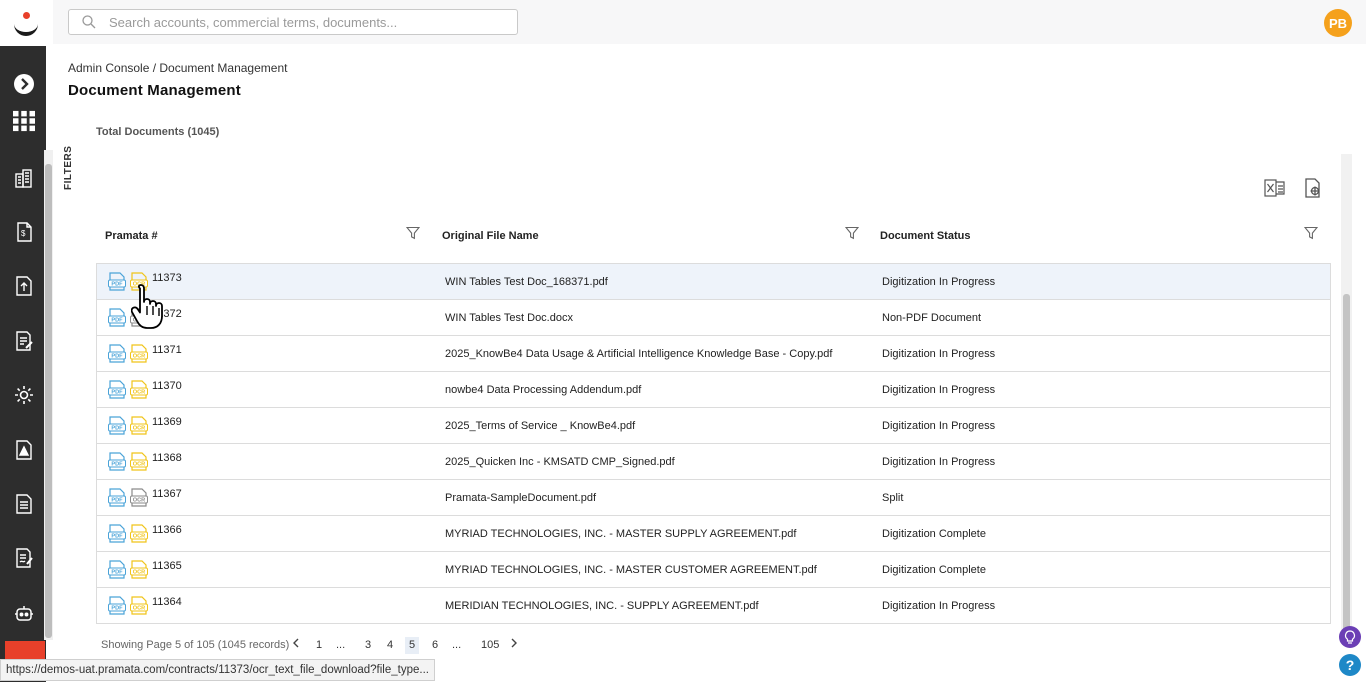  Describe the element at coordinates (309, 22) in the screenshot. I see `search-input` at that location.